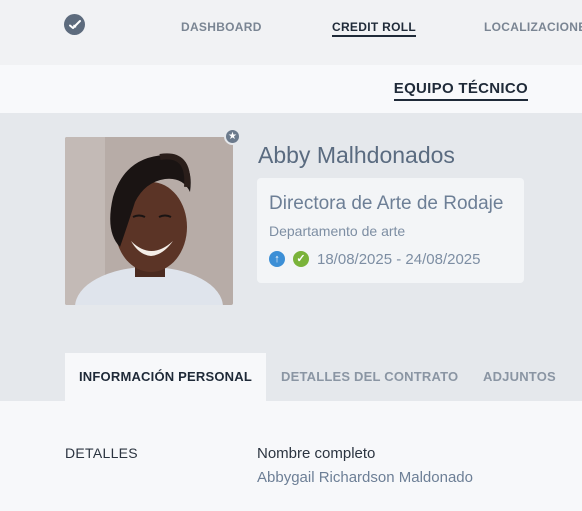 The width and height of the screenshot is (582, 511). Describe the element at coordinates (460, 90) in the screenshot. I see `subnav-equipo-tecnico: EQUIPO TÉCNICO` at that location.